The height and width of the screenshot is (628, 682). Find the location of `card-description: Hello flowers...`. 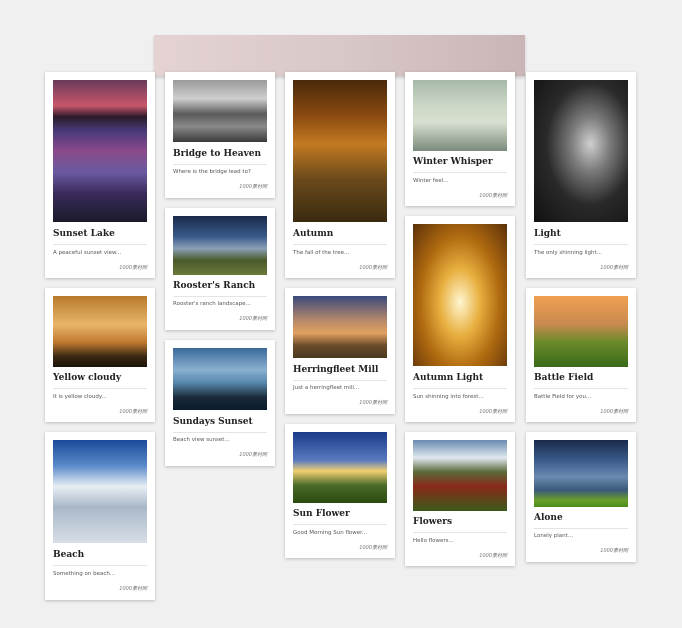

card-description: Hello flowers... is located at coordinates (433, 541).